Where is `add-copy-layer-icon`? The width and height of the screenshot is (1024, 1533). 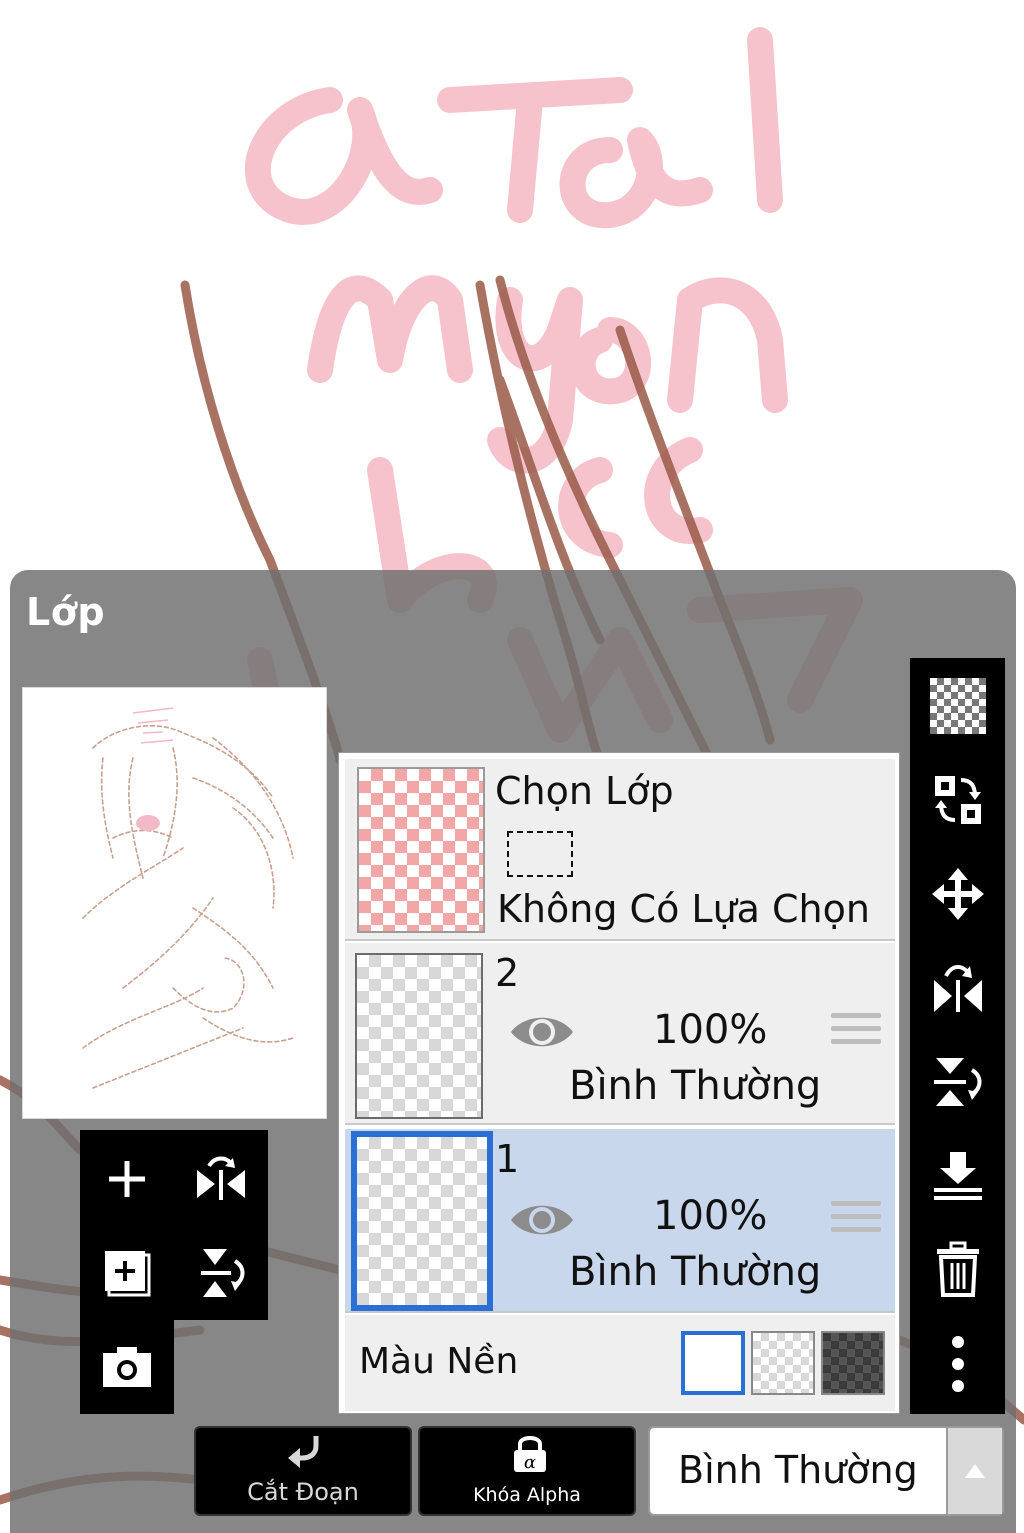
add-copy-layer-icon is located at coordinates (128, 1274).